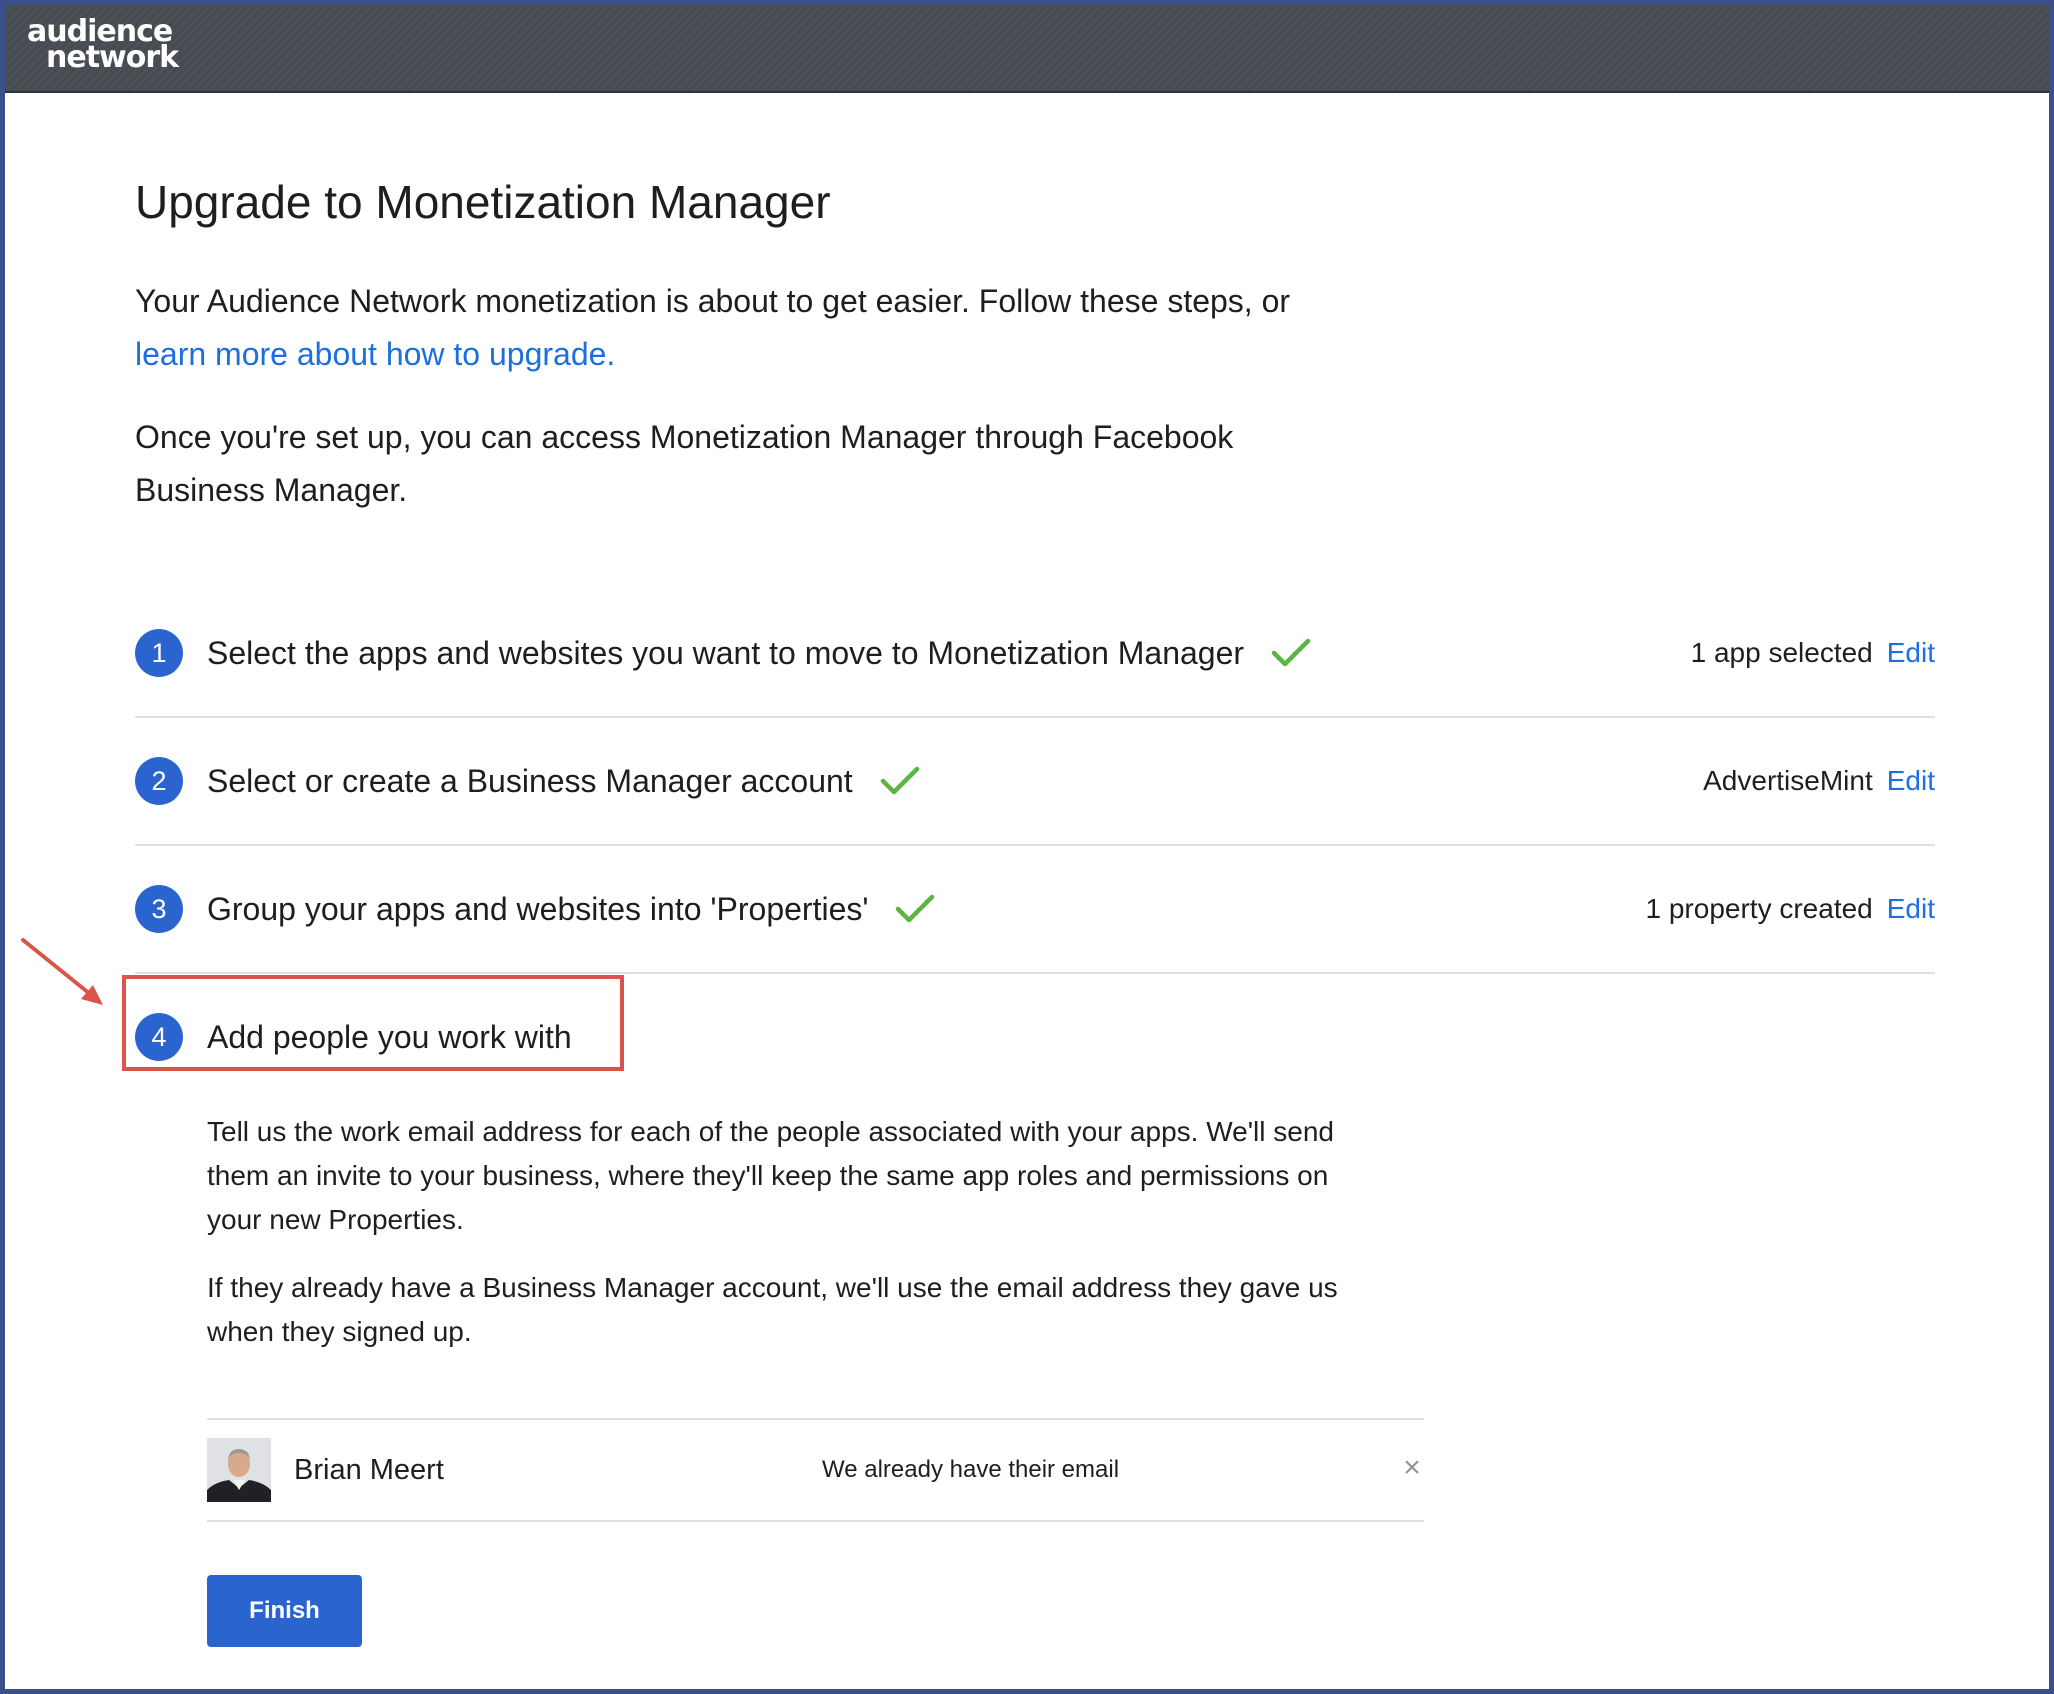 The width and height of the screenshot is (2054, 1694). I want to click on remove-person-icon: ×, so click(1412, 1468).